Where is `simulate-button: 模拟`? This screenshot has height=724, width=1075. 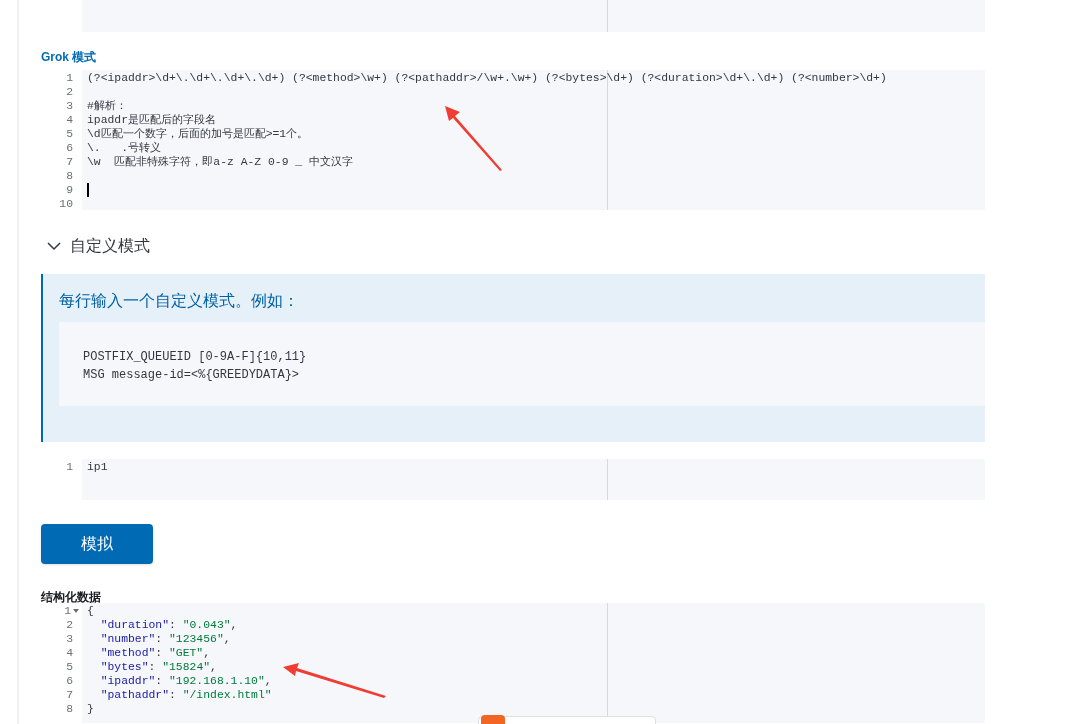
simulate-button: 模拟 is located at coordinates (97, 544).